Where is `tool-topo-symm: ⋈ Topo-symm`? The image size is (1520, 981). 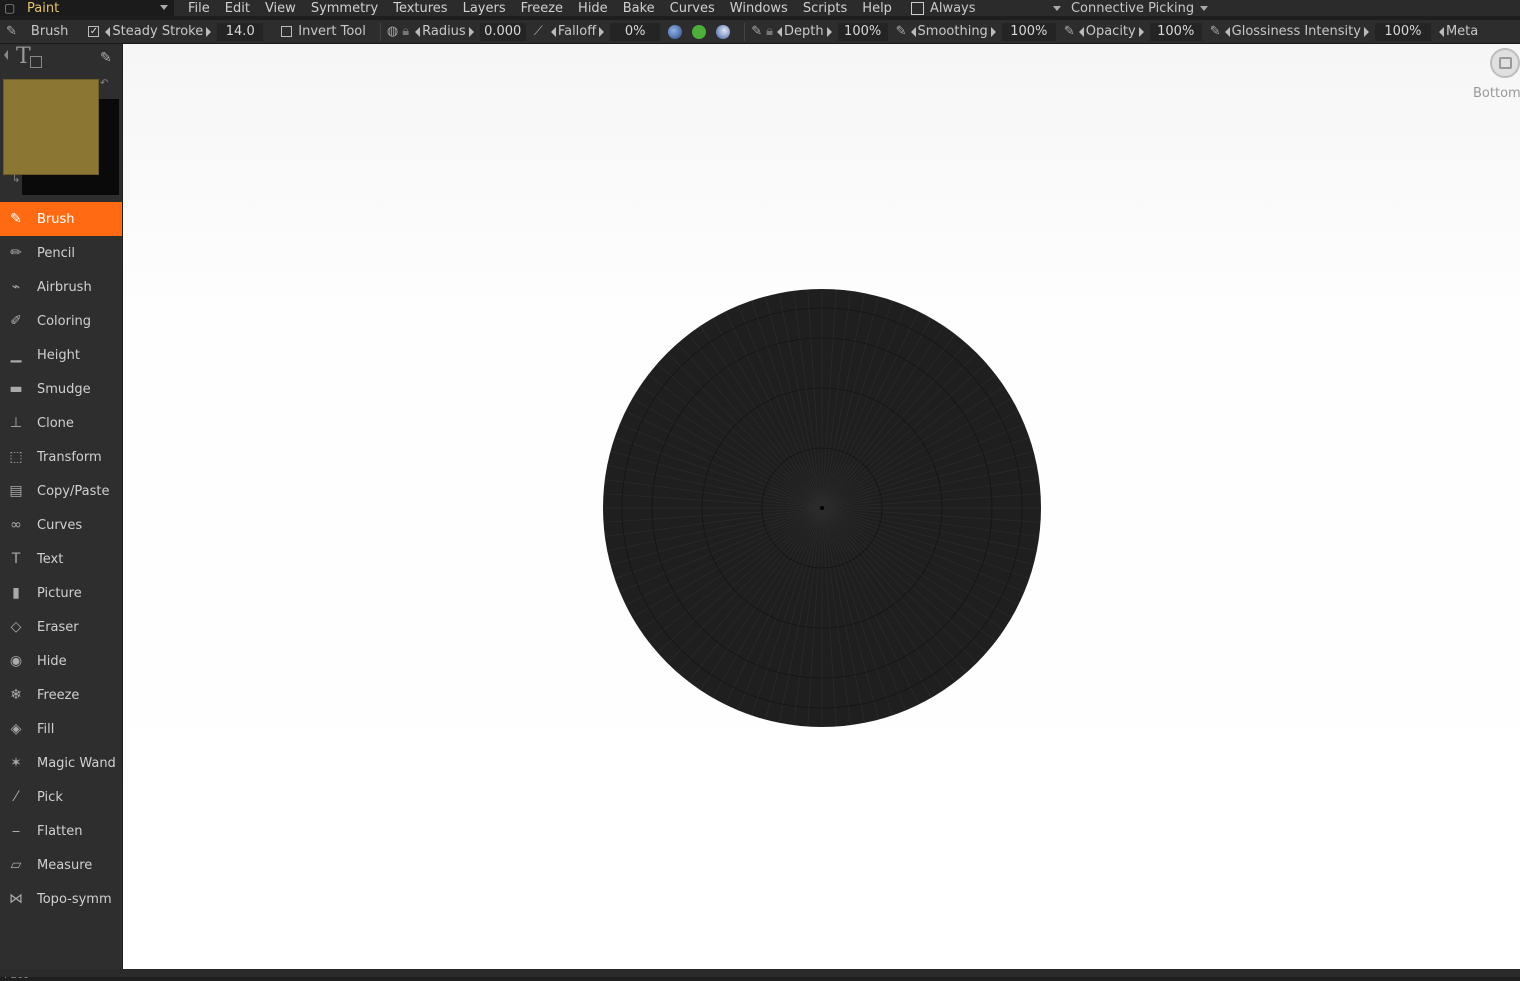 tool-topo-symm: ⋈ Topo-symm is located at coordinates (61, 899).